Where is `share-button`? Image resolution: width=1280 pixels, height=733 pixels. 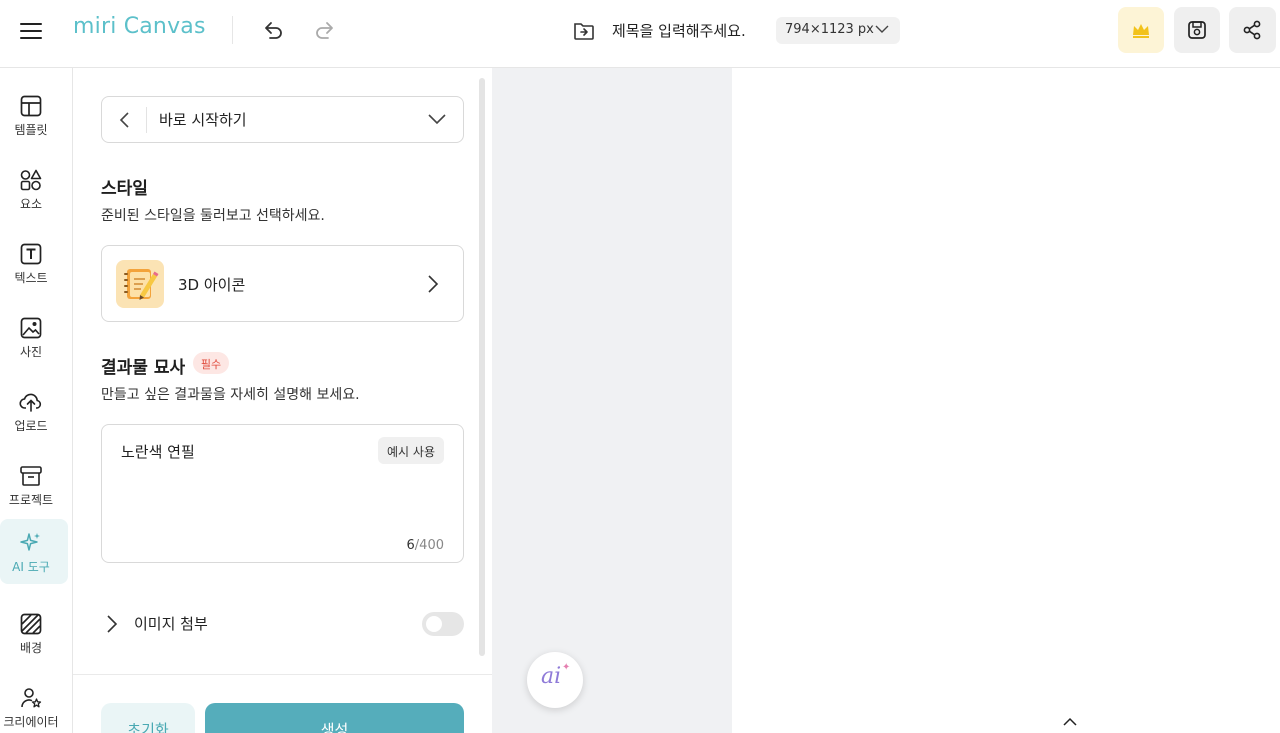
share-button is located at coordinates (1252, 30).